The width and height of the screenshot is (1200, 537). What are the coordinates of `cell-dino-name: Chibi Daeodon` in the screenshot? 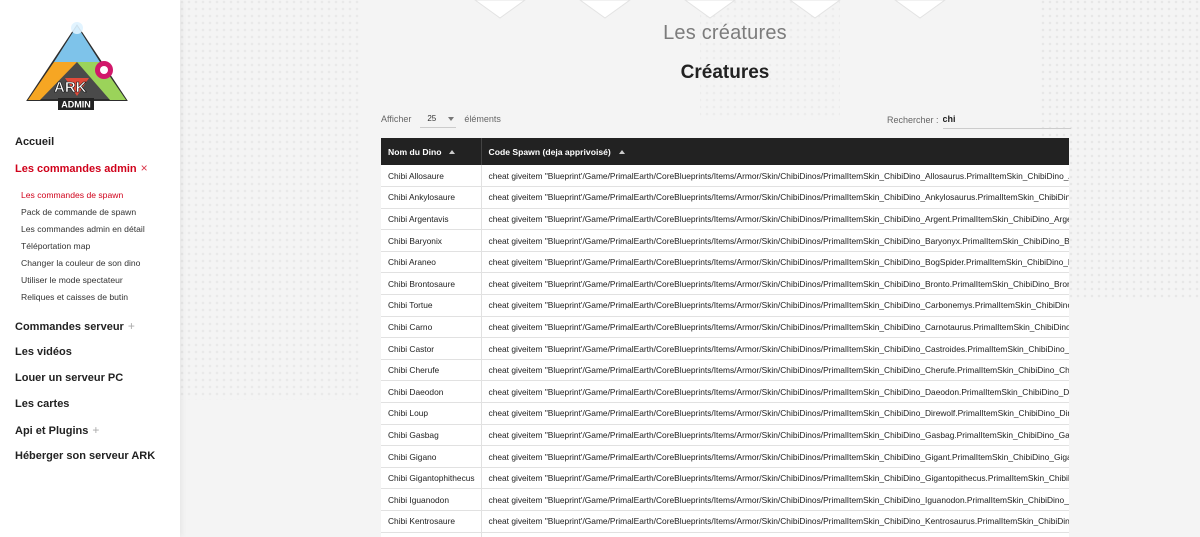 It's located at (431, 392).